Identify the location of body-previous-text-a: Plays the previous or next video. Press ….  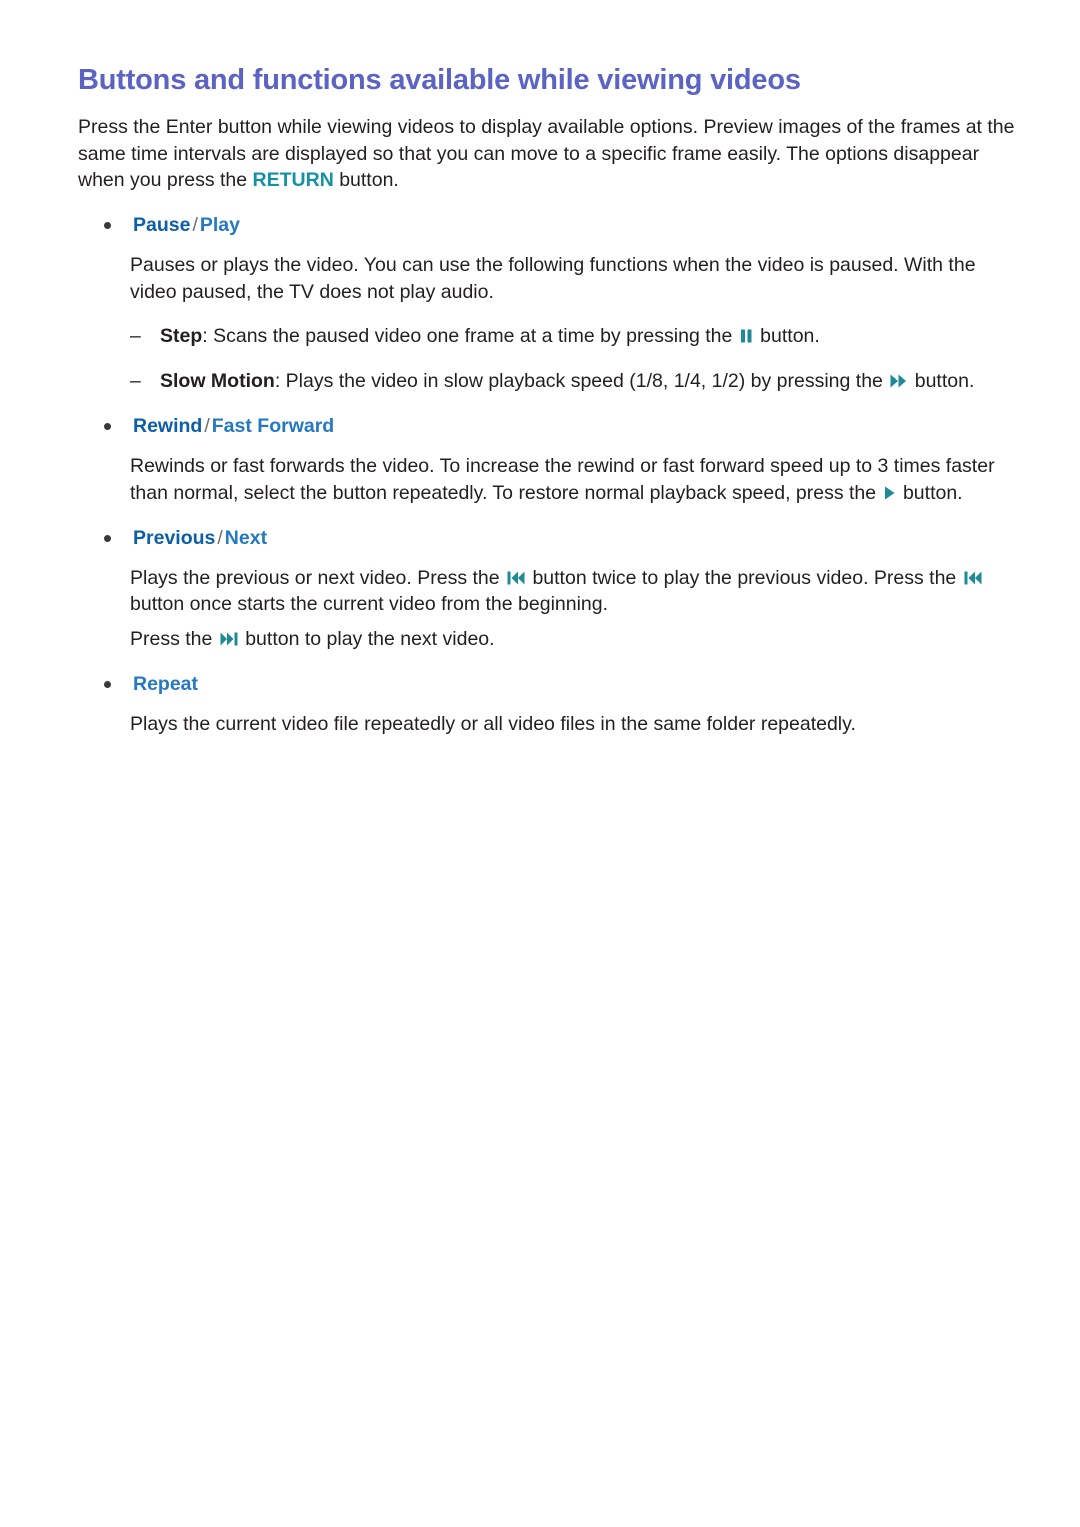
(318, 577).